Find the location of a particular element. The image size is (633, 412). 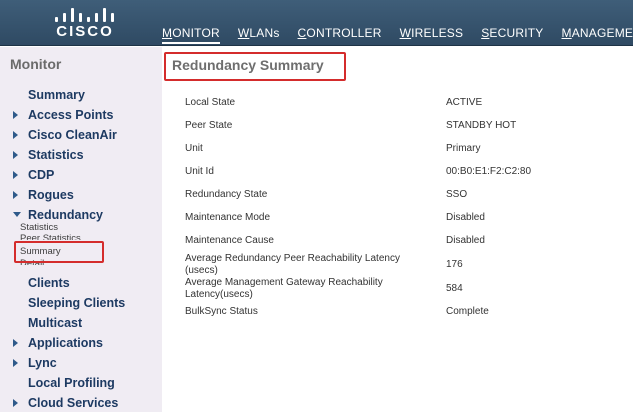

row-value-gateway-latency: 584 is located at coordinates (454, 288).